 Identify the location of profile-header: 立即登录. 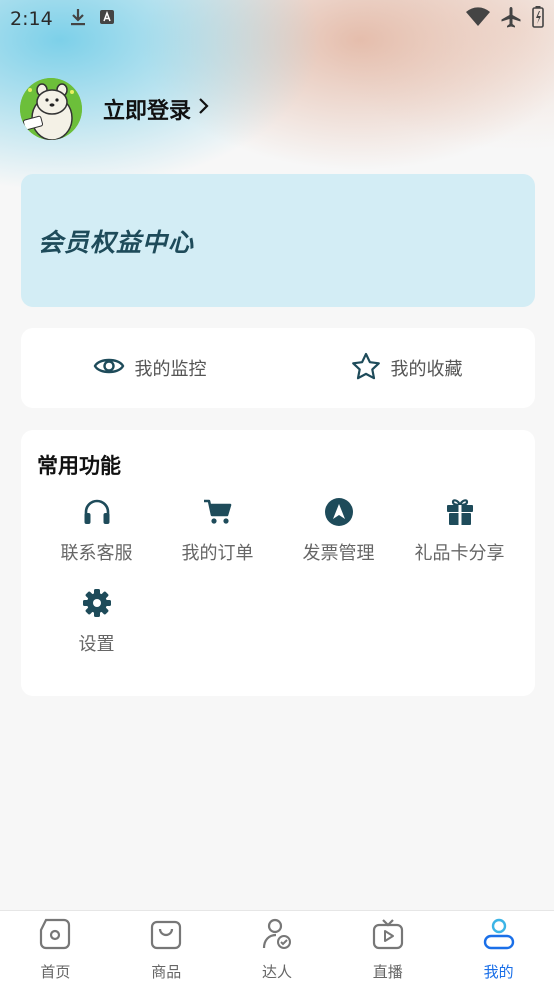
(114, 109).